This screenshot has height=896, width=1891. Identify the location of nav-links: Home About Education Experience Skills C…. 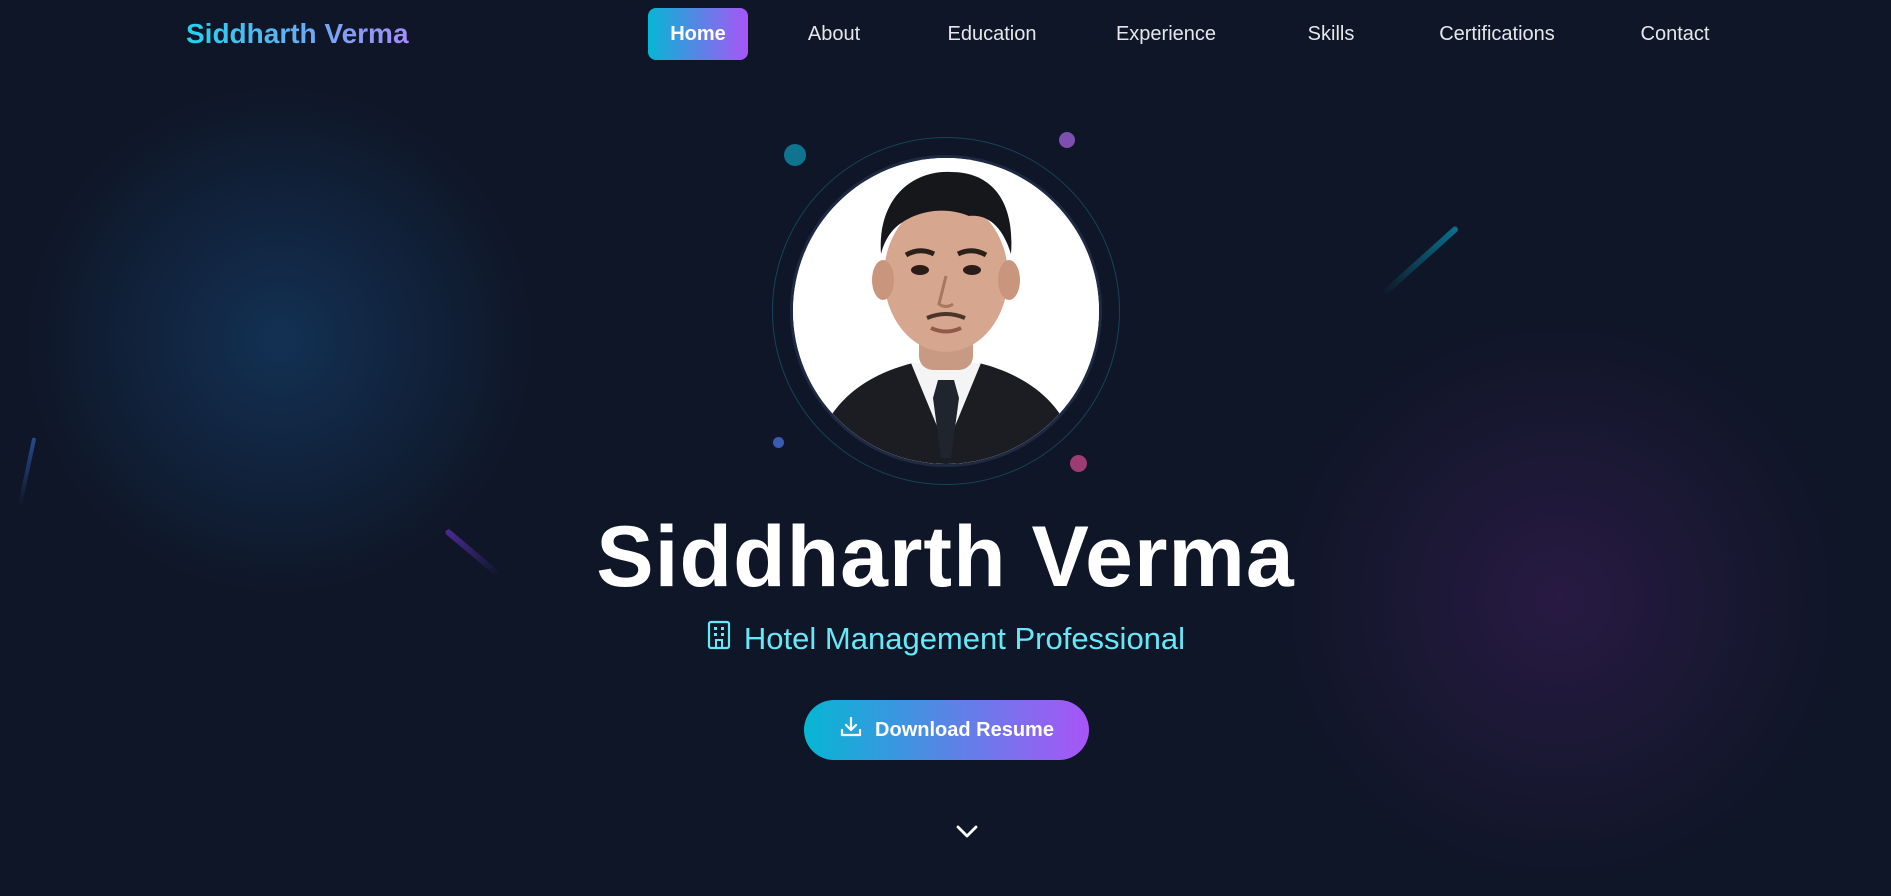
(1199, 34).